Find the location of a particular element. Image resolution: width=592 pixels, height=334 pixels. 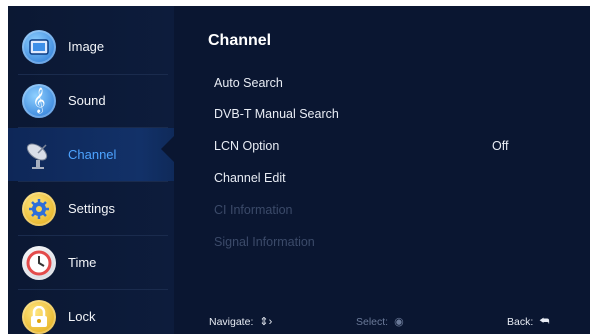

sidebar-item-image: Image is located at coordinates (91, 46).